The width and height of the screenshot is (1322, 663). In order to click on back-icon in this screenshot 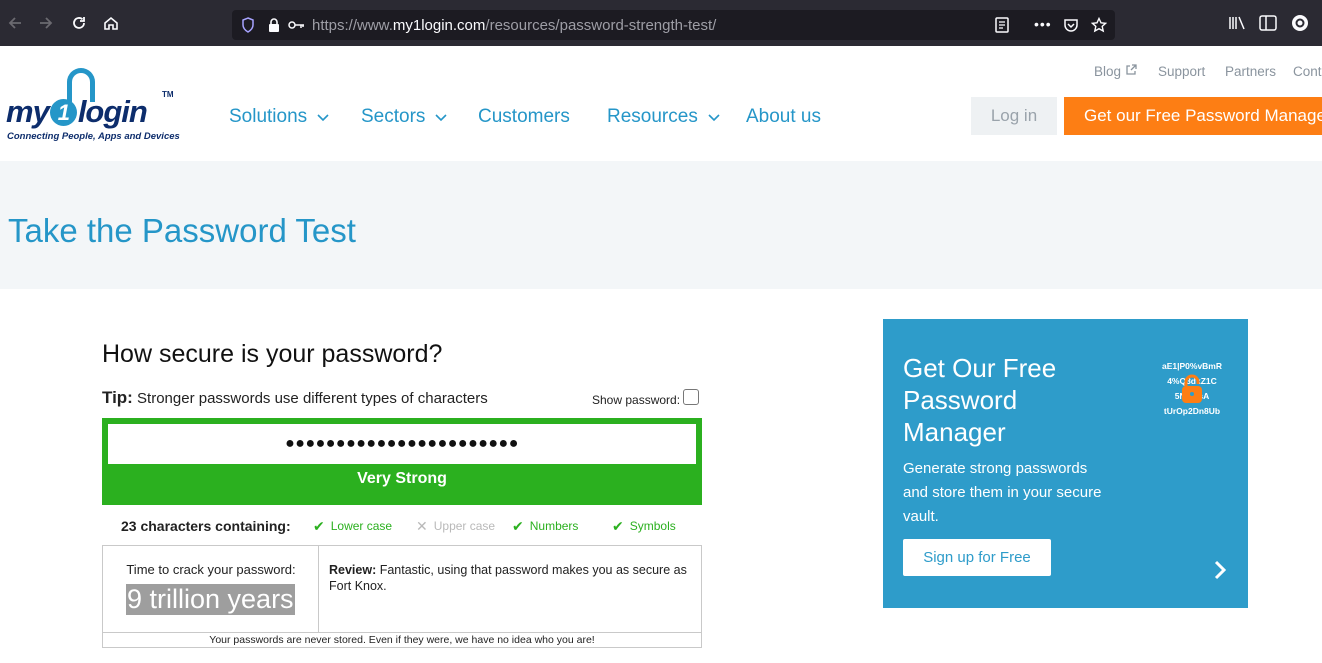, I will do `click(15, 23)`.